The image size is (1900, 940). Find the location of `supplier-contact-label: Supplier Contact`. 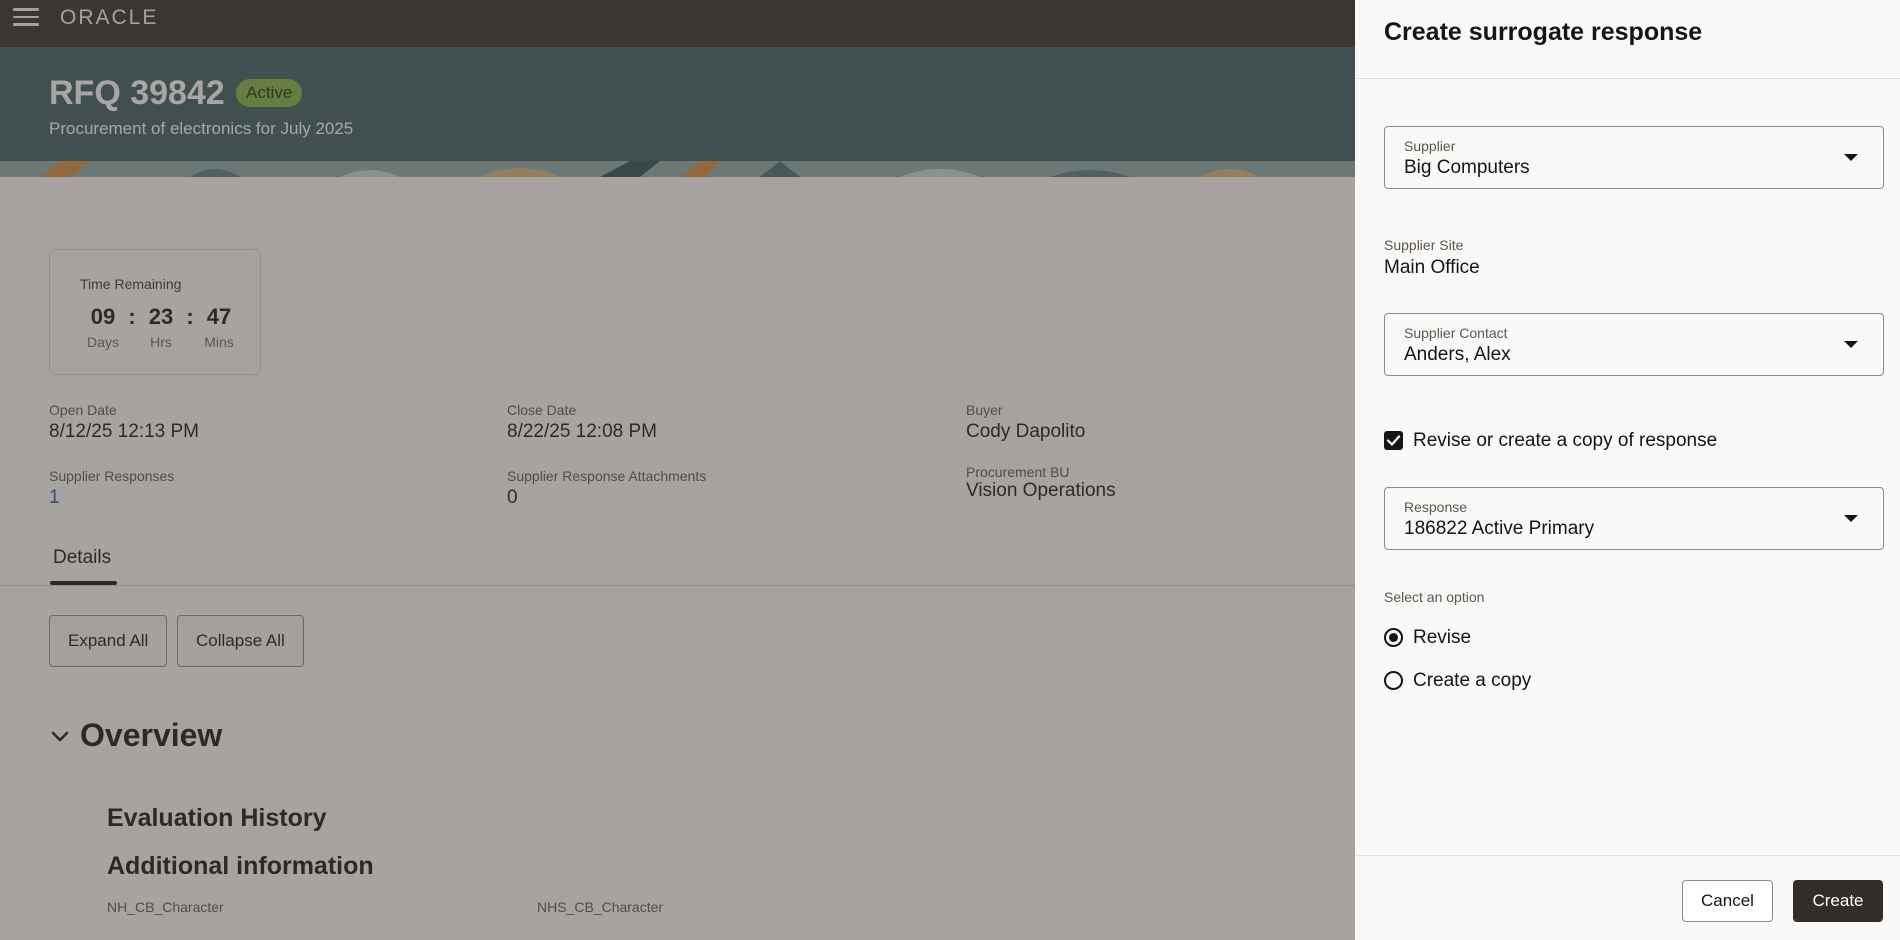

supplier-contact-label: Supplier Contact is located at coordinates (1456, 333).